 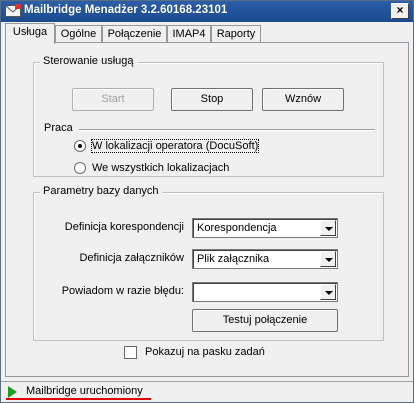 What do you see at coordinates (80, 168) in the screenshot?
I see `radio-all-locations` at bounding box center [80, 168].